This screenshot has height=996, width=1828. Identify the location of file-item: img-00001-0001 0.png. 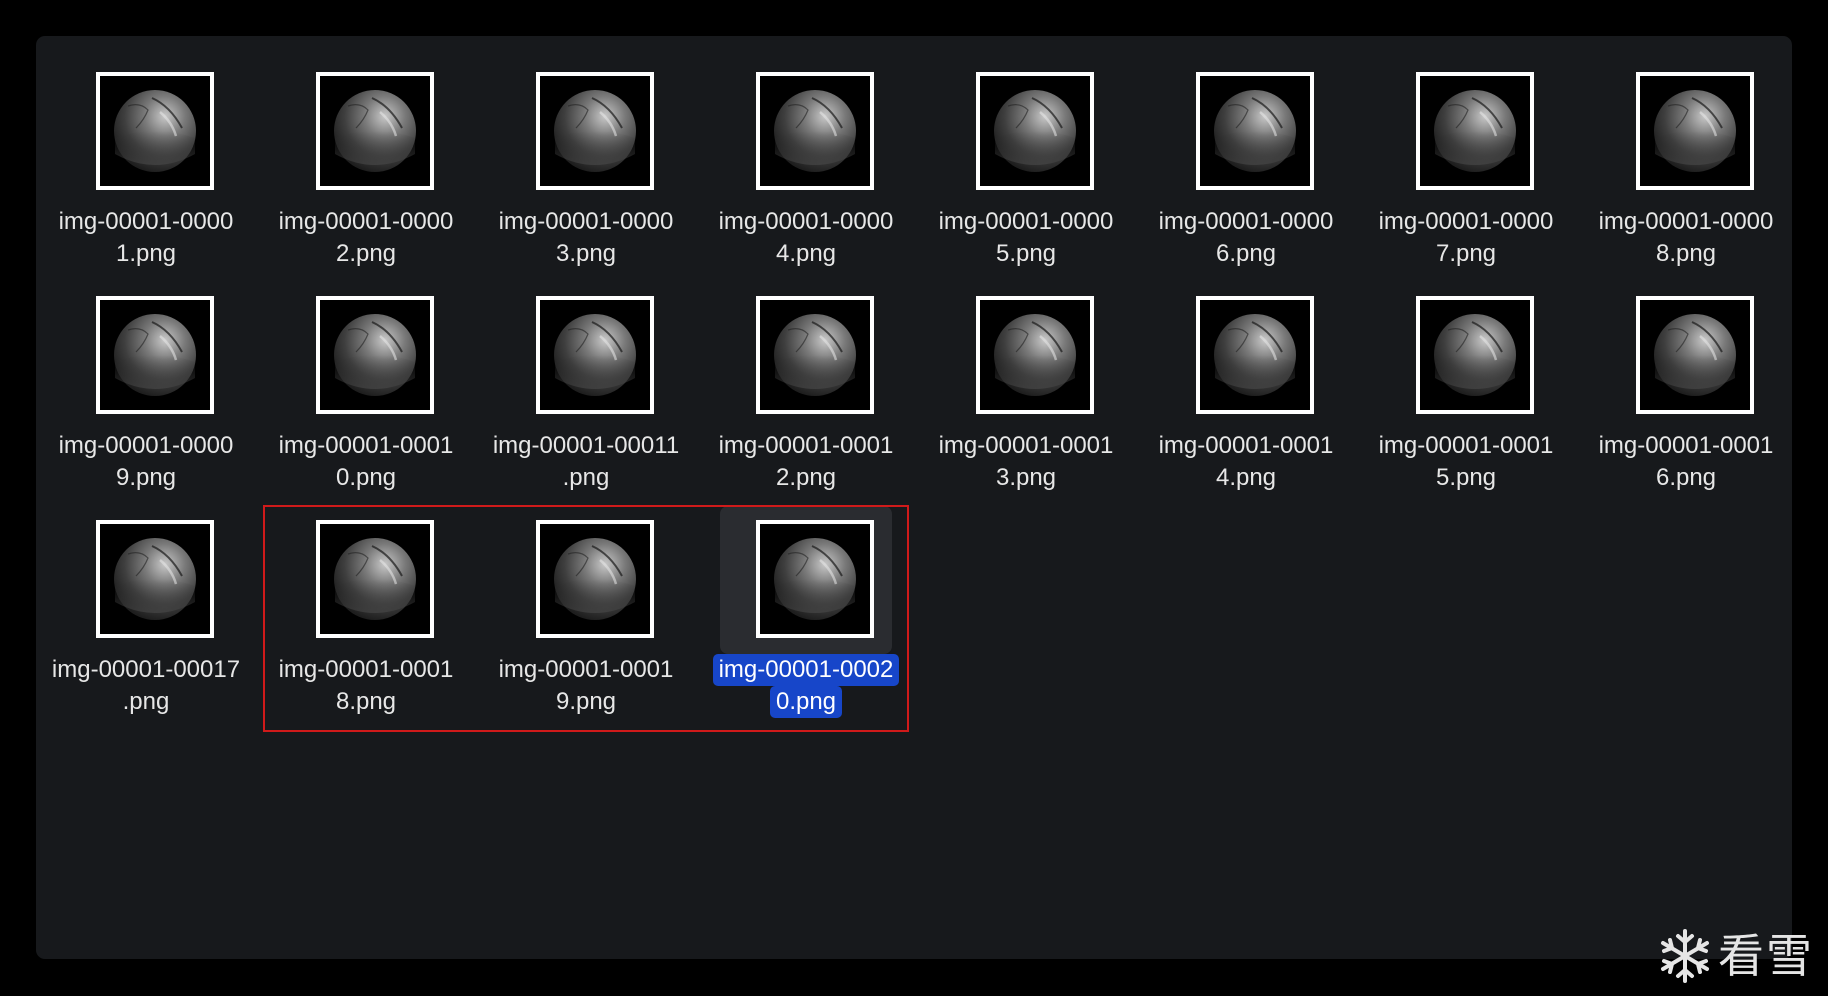
(366, 406).